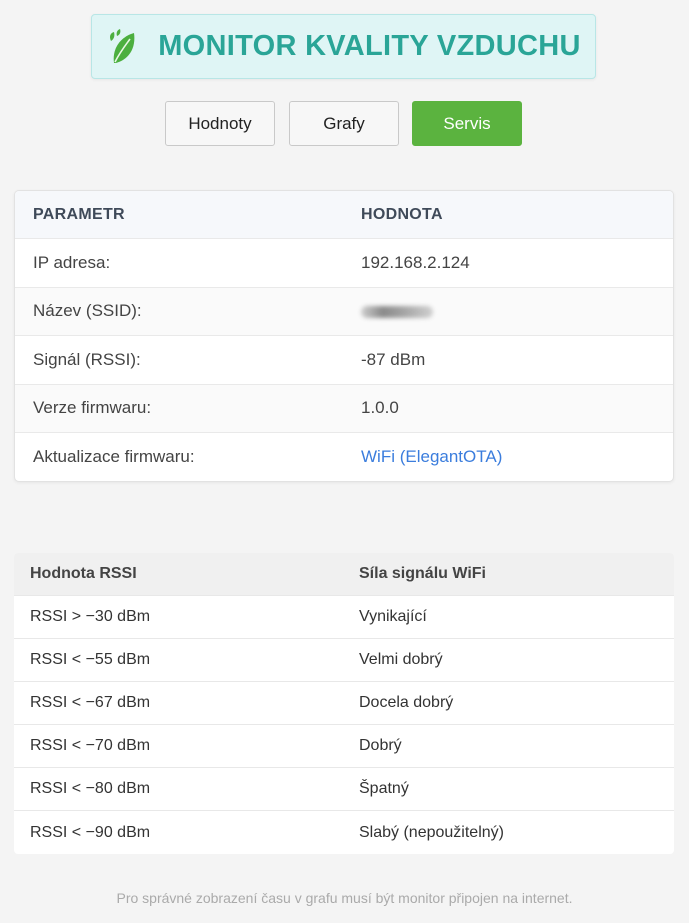 The image size is (689, 923). I want to click on param-label: Aktualizace firmwaru:, so click(114, 457).